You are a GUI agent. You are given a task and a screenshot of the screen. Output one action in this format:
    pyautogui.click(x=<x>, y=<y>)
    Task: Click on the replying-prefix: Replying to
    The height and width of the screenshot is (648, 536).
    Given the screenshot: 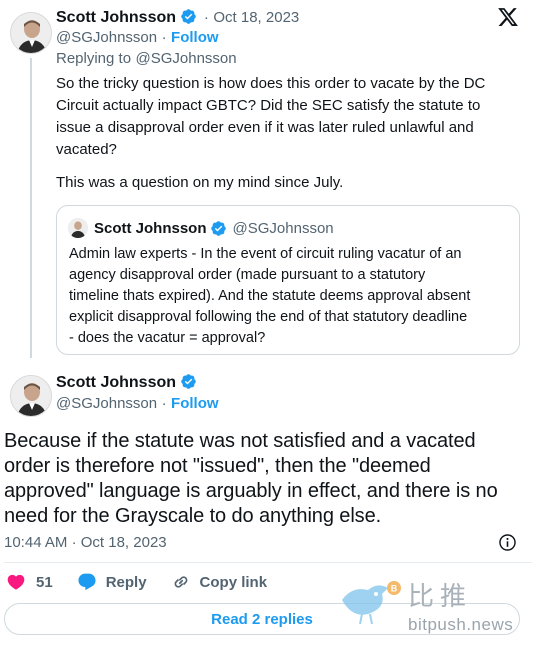 What is the action you would take?
    pyautogui.click(x=94, y=58)
    